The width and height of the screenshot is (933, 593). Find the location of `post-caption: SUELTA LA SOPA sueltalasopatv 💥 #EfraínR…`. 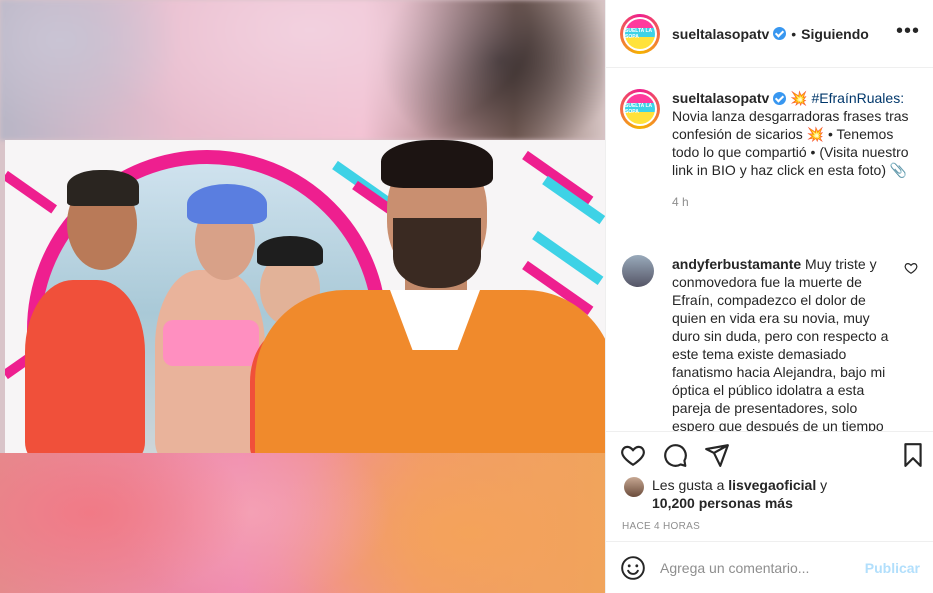

post-caption: SUELTA LA SOPA sueltalasopatv 💥 #EfraínR… is located at coordinates (770, 150).